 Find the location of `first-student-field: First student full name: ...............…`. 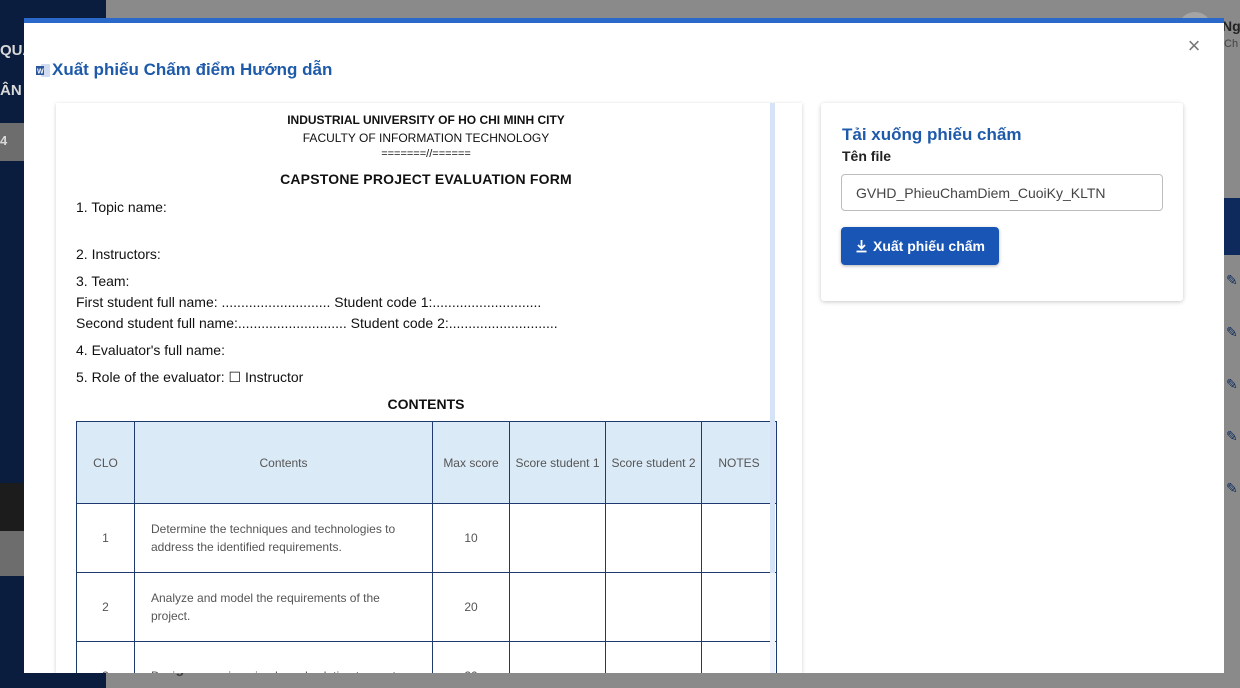

first-student-field: First student full name: ...............… is located at coordinates (309, 302).